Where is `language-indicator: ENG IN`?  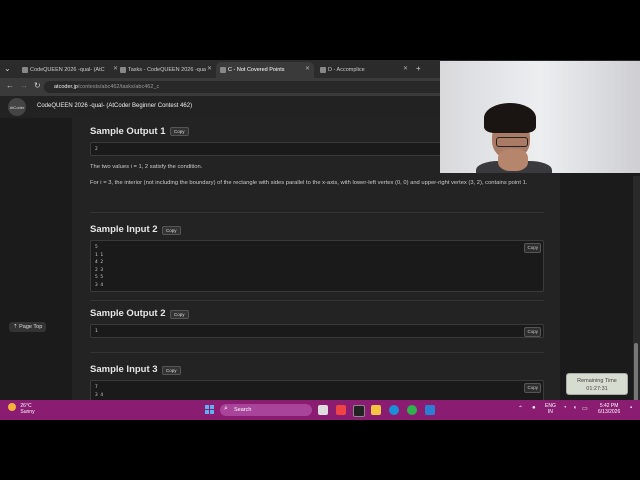
language-indicator: ENG IN is located at coordinates (550, 409).